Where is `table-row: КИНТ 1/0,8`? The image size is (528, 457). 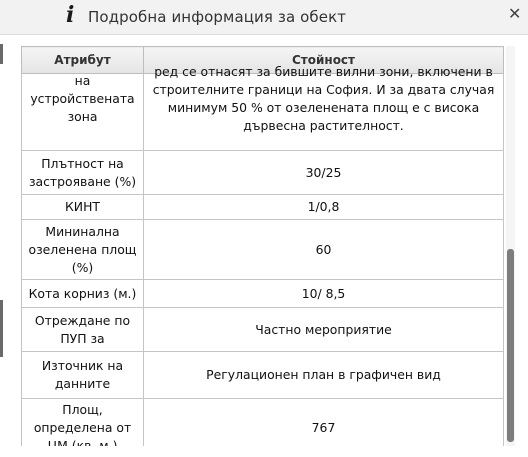 table-row: КИНТ 1/0,8 is located at coordinates (262, 207).